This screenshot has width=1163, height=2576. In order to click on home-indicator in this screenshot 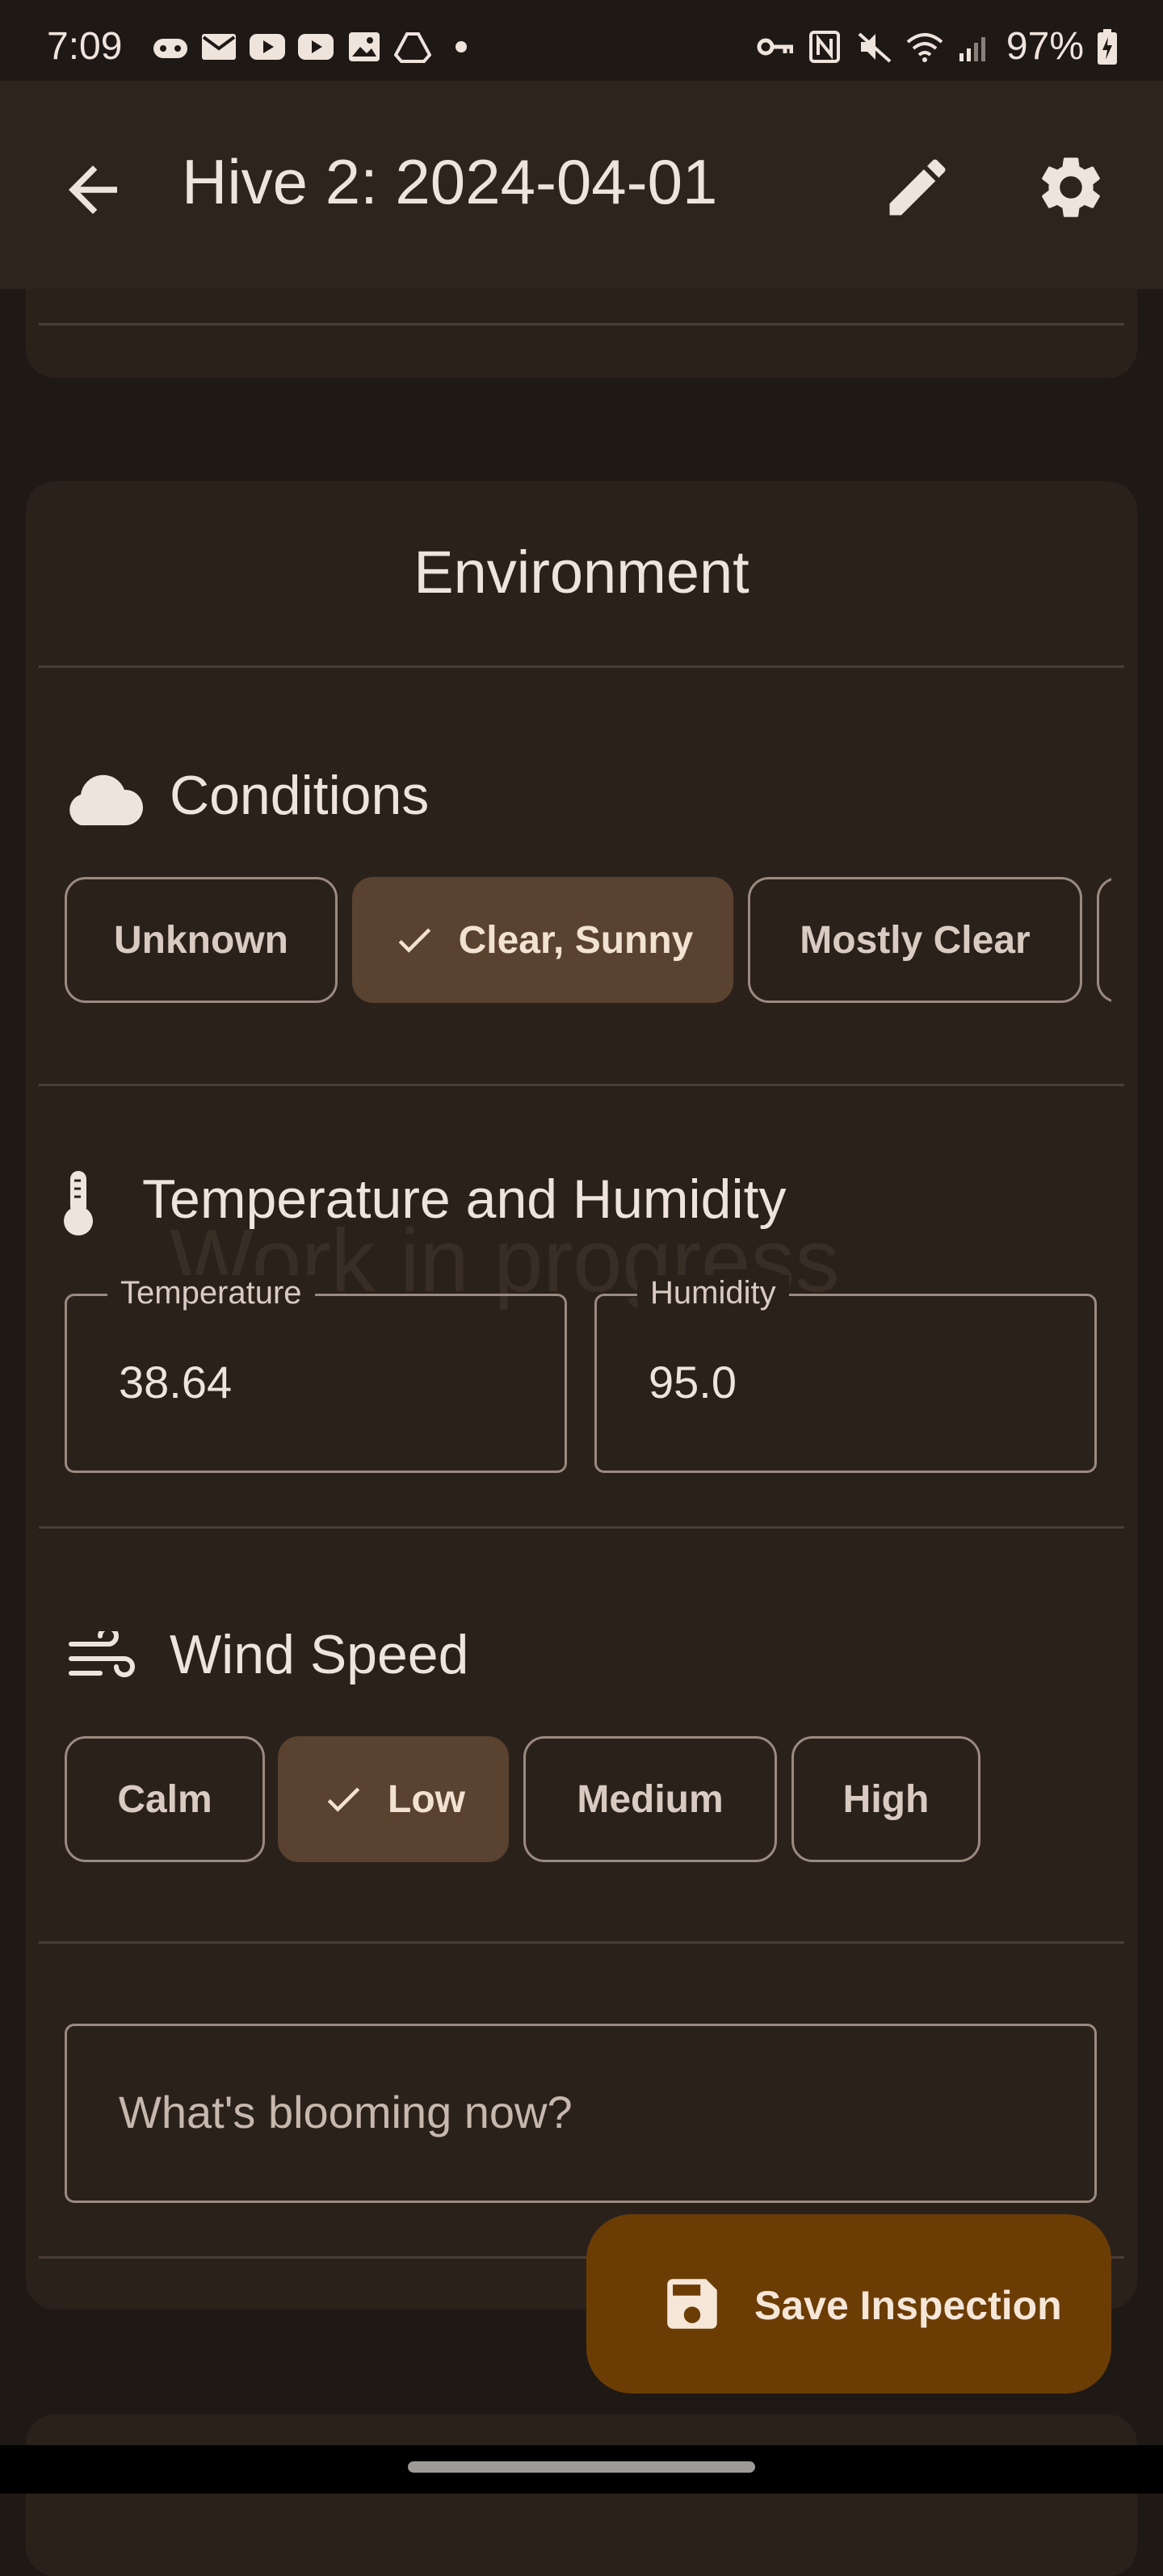, I will do `click(581, 2467)`.